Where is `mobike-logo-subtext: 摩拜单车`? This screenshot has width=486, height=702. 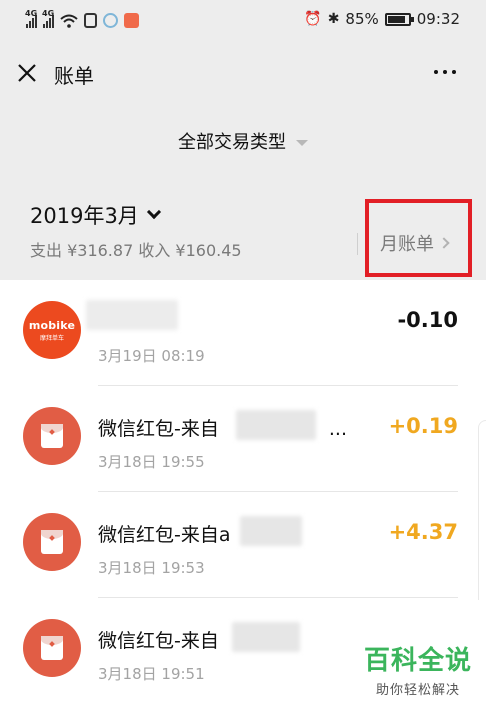 mobike-logo-subtext: 摩拜单车 is located at coordinates (51, 338).